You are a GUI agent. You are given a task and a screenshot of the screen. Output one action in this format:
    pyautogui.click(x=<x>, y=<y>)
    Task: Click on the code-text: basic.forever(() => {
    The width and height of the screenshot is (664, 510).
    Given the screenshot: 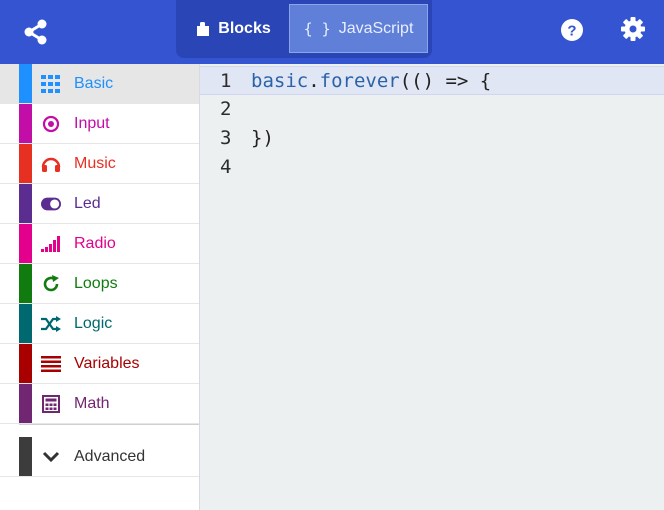 What is the action you would take?
    pyautogui.click(x=371, y=81)
    